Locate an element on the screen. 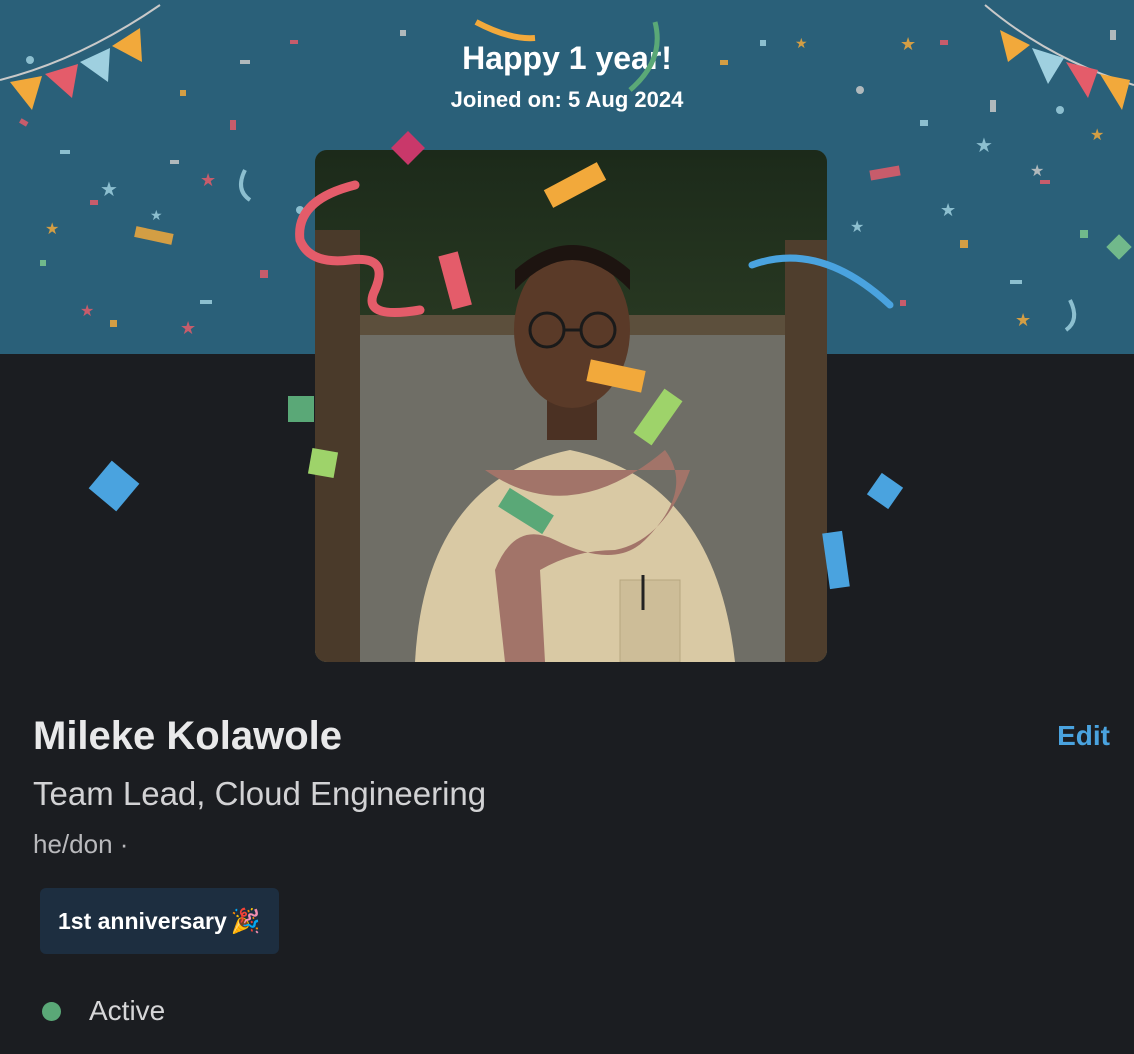 The height and width of the screenshot is (1054, 1134). edit-profile-button: Edit is located at coordinates (1083, 736).